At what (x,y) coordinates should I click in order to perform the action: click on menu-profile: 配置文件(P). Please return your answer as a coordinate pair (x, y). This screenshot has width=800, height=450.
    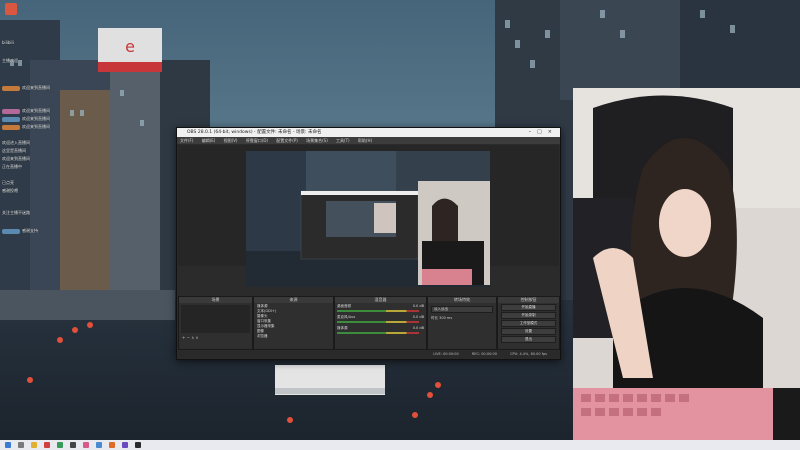
    Looking at the image, I should click on (287, 140).